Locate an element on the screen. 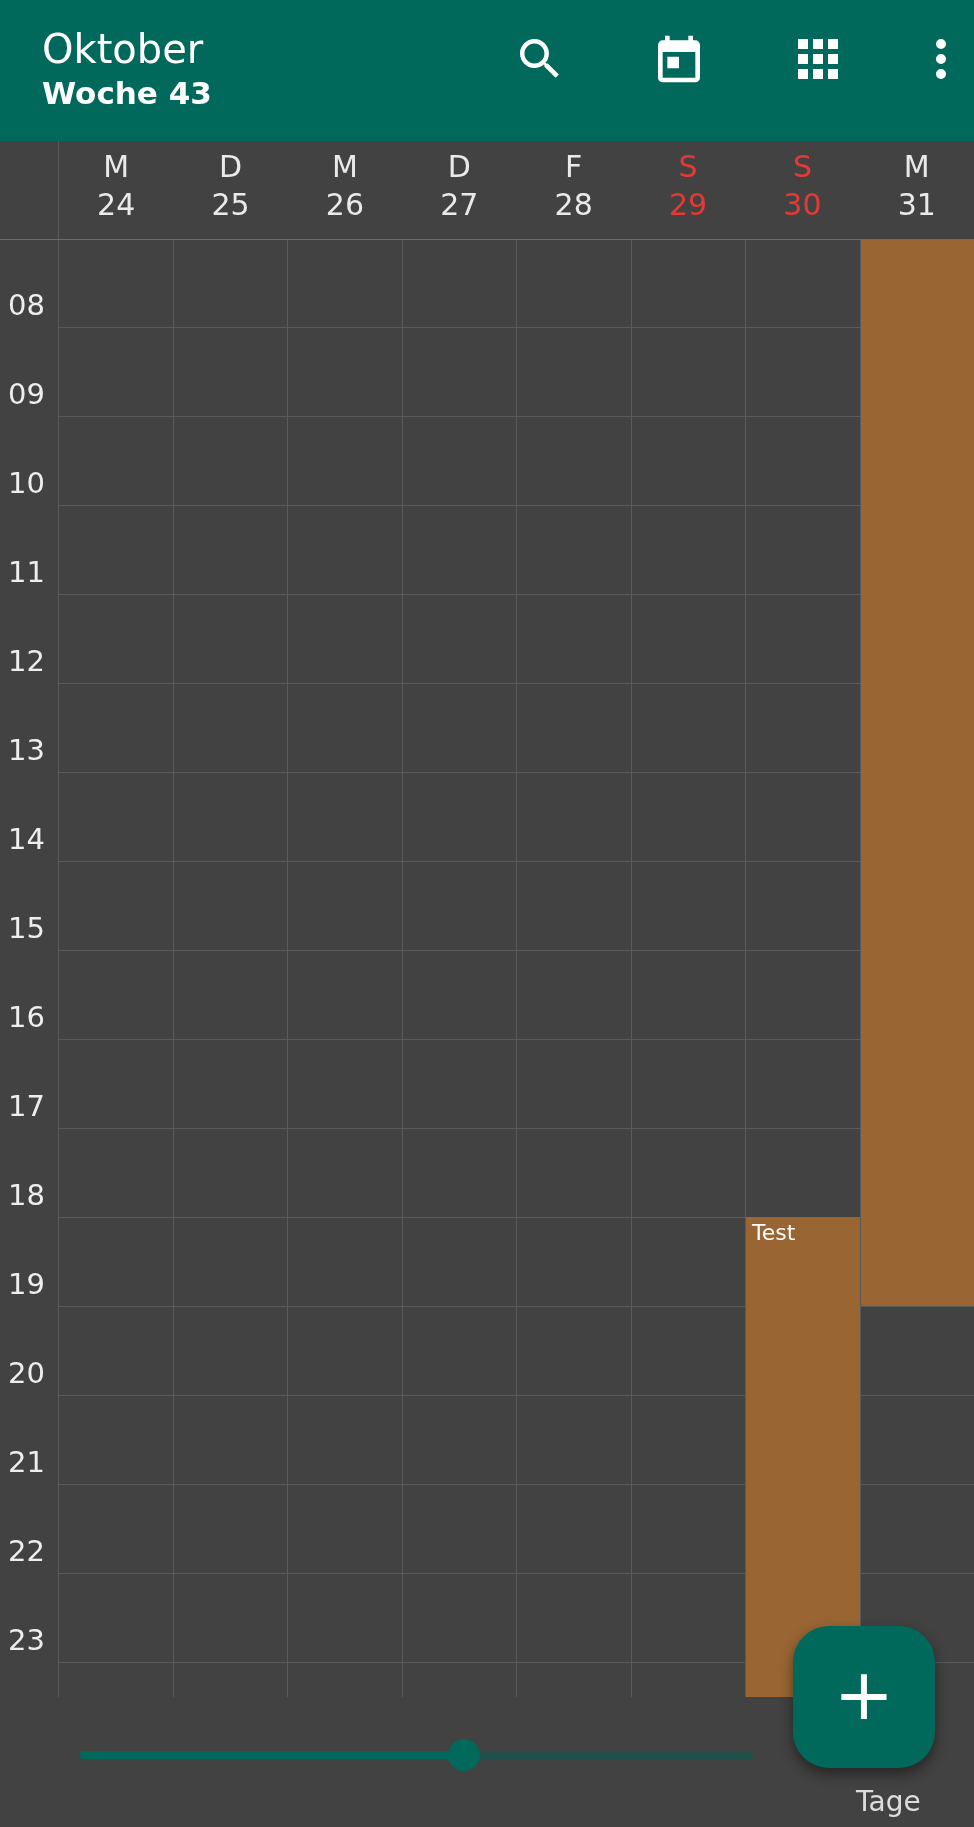  more-button is located at coordinates (941, 58).